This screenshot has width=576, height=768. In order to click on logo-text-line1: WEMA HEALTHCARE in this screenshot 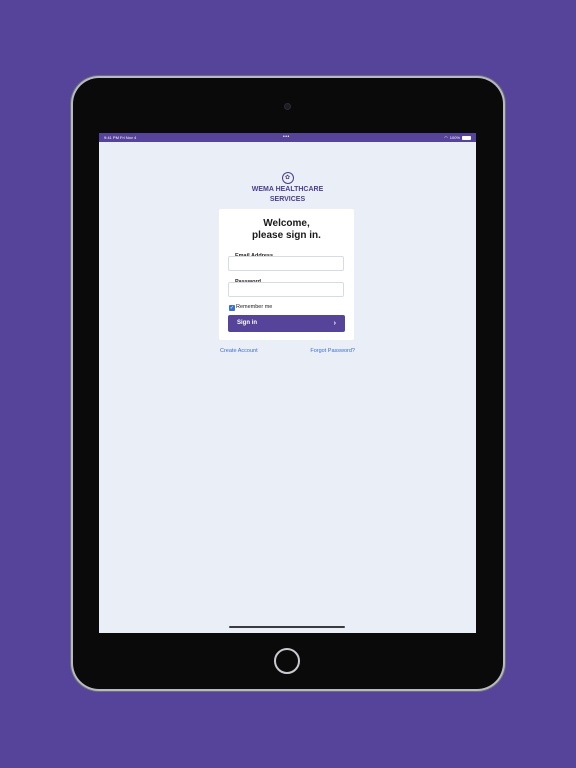, I will do `click(287, 189)`.